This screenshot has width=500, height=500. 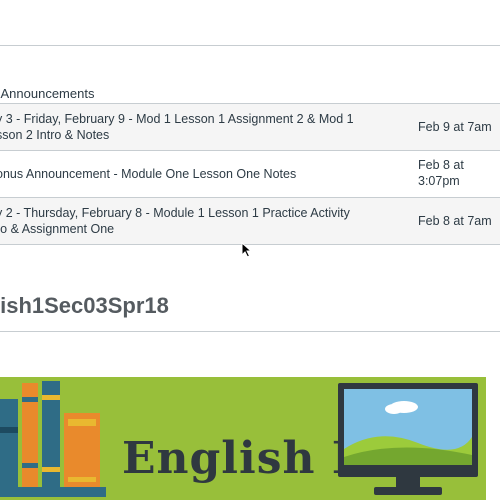 I want to click on announcement-title-link-cont: sson 2 Intro & Notes, so click(x=54, y=135).